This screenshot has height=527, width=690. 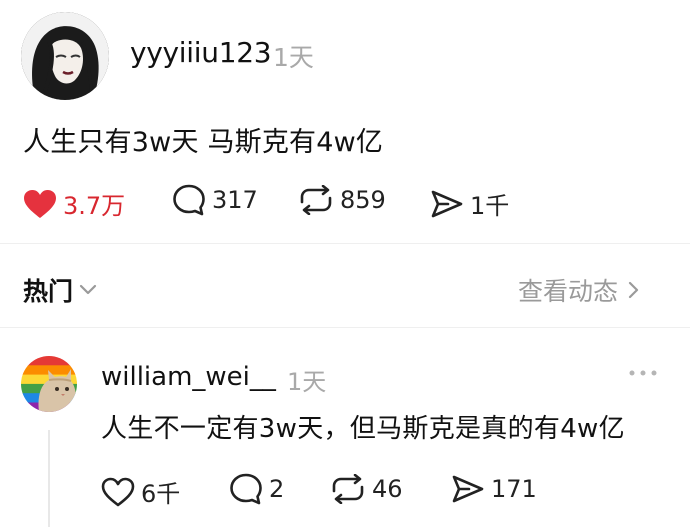 What do you see at coordinates (49, 478) in the screenshot?
I see `thread-line` at bounding box center [49, 478].